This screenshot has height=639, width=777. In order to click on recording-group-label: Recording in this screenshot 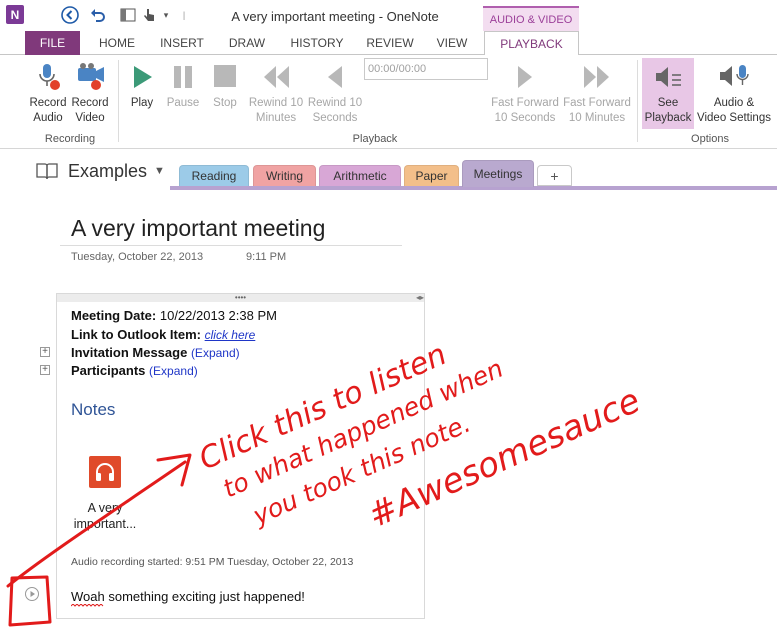, I will do `click(70, 139)`.